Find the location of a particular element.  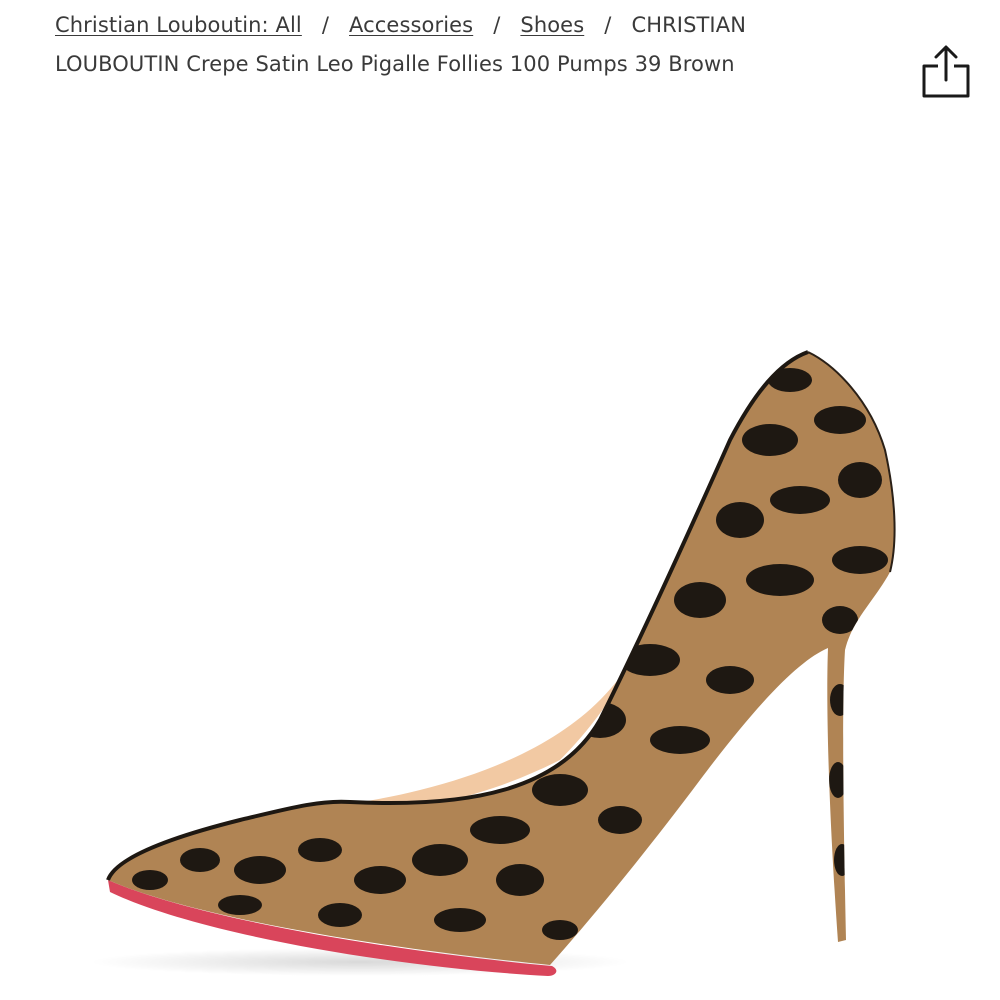

share-icon is located at coordinates (946, 71).